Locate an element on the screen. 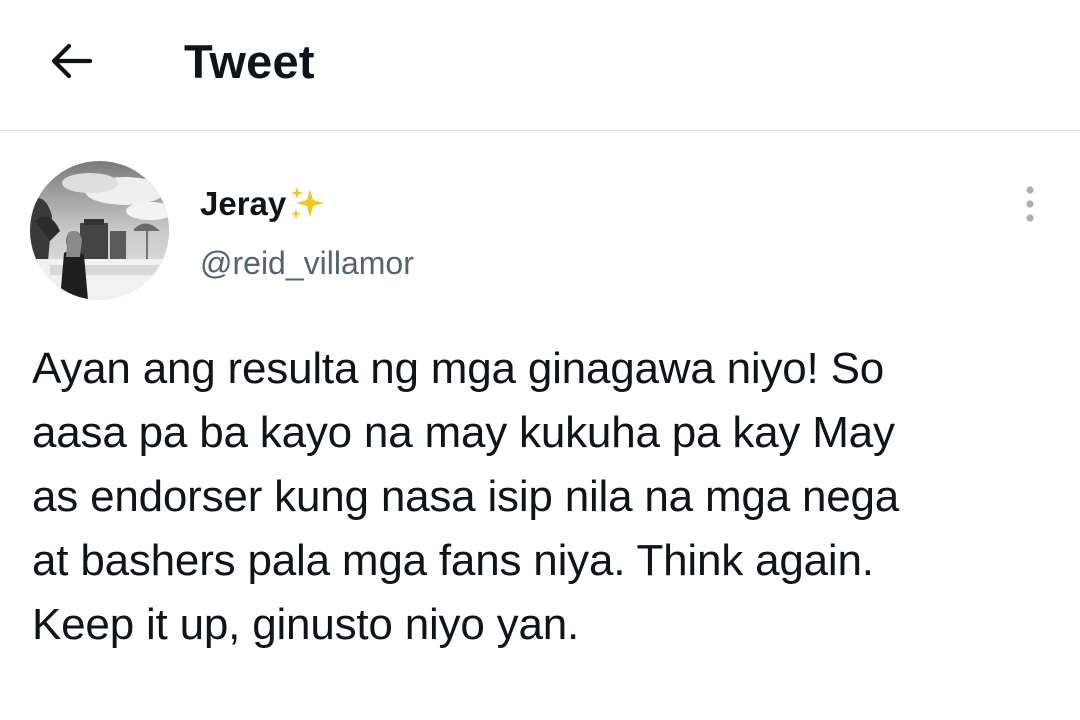 This screenshot has height=720, width=1080. author-handle: @reid_villamor is located at coordinates (307, 263).